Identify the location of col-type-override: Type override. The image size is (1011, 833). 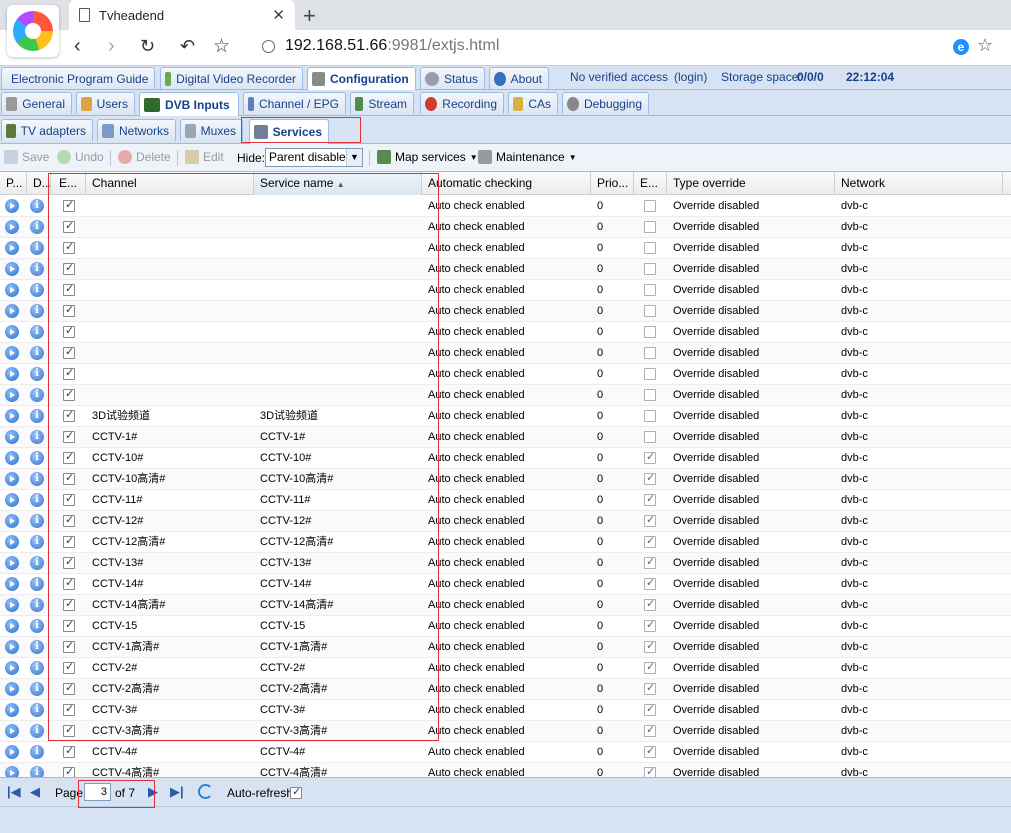
(751, 183).